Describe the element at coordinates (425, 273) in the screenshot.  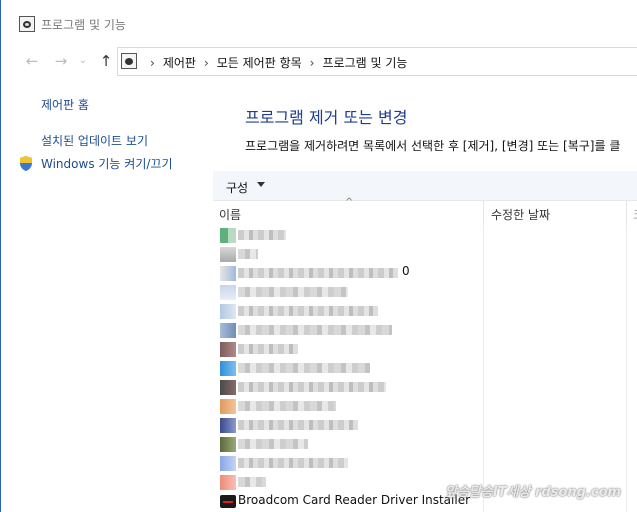
I see `list-item: 0` at that location.